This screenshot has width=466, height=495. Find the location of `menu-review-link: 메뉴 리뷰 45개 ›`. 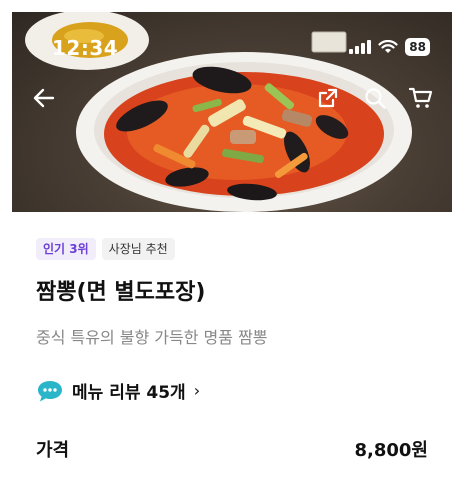

menu-review-link: 메뉴 리뷰 45개 › is located at coordinates (118, 390).